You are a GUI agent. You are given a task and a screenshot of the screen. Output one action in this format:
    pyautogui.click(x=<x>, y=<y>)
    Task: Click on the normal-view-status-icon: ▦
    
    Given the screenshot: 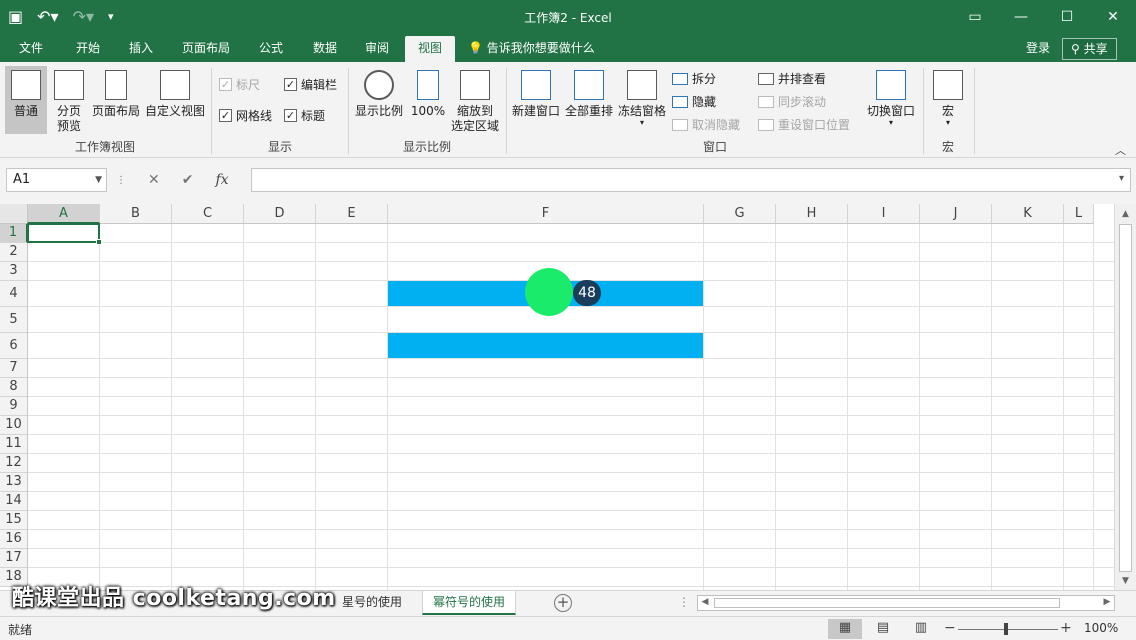 What is the action you would take?
    pyautogui.click(x=845, y=629)
    